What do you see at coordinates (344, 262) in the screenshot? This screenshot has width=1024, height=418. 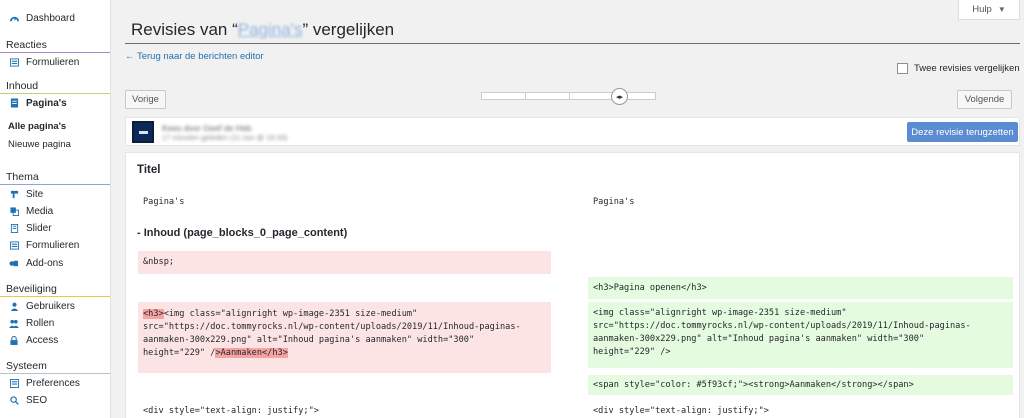 I see `deleted-line: &nbsp;` at bounding box center [344, 262].